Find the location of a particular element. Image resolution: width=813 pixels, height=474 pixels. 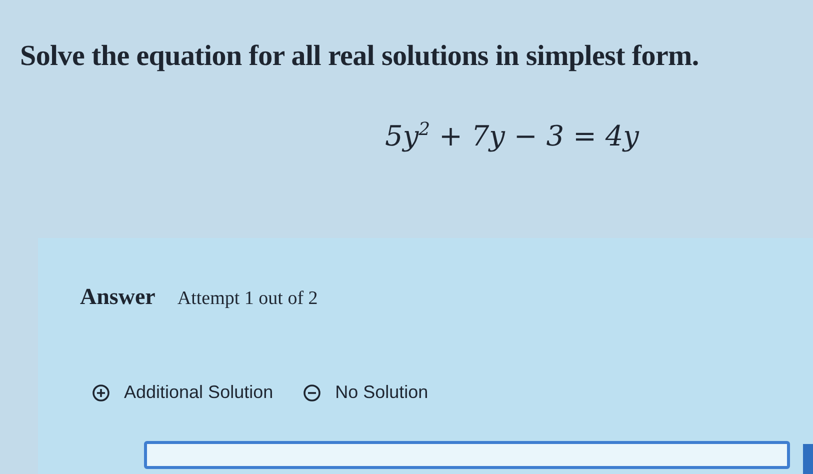

answer-heading: Answer is located at coordinates (118, 297).